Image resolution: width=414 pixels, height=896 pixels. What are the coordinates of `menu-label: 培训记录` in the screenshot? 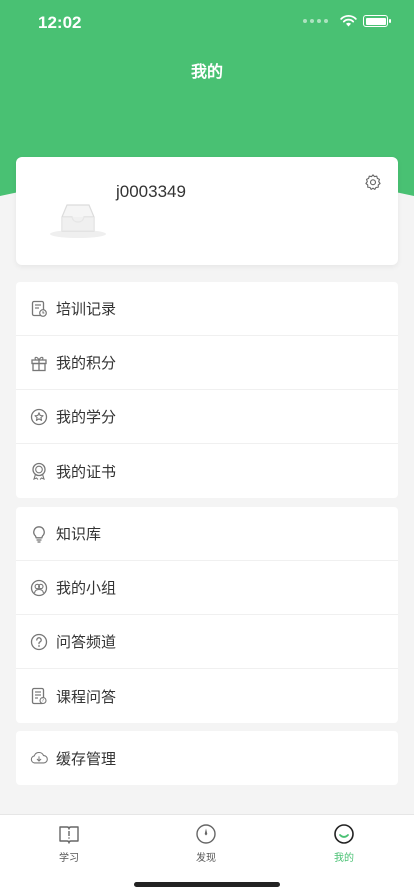 It's located at (86, 309).